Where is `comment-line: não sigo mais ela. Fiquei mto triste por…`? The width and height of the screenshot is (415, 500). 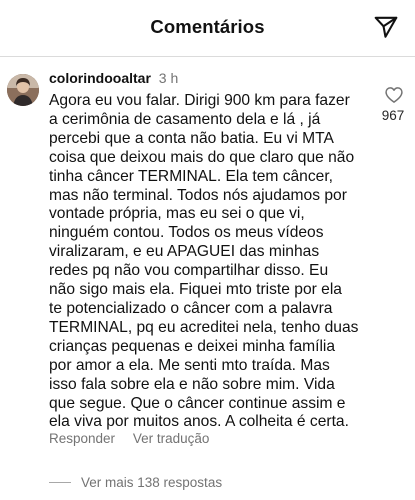 comment-line: não sigo mais ela. Fiquei mto triste por… is located at coordinates (195, 290).